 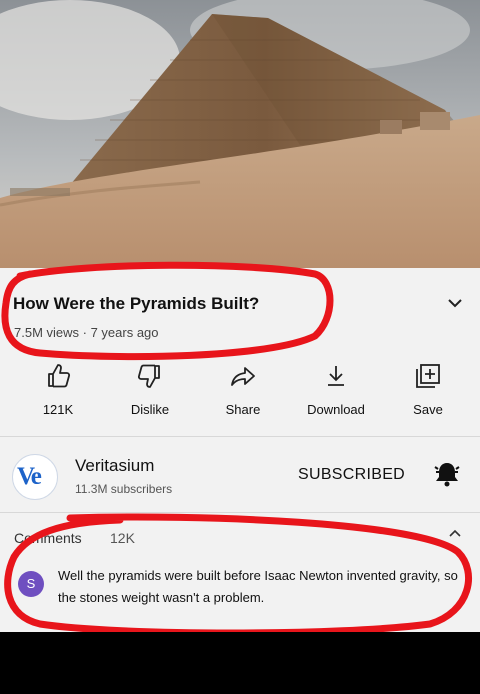 I want to click on channel-avatar: Ve, so click(x=35, y=477).